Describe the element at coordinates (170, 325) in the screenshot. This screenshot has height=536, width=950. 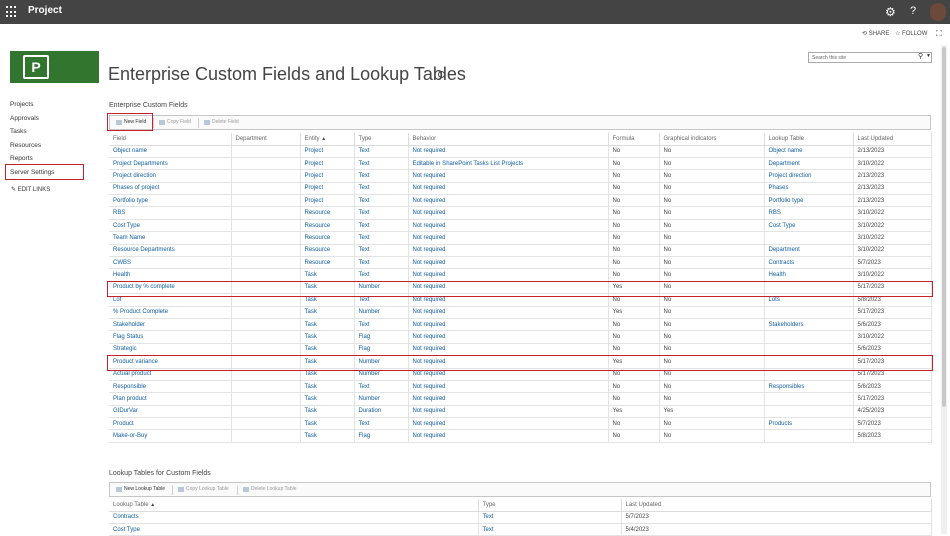
I see `table-cell: Stakeholder` at that location.